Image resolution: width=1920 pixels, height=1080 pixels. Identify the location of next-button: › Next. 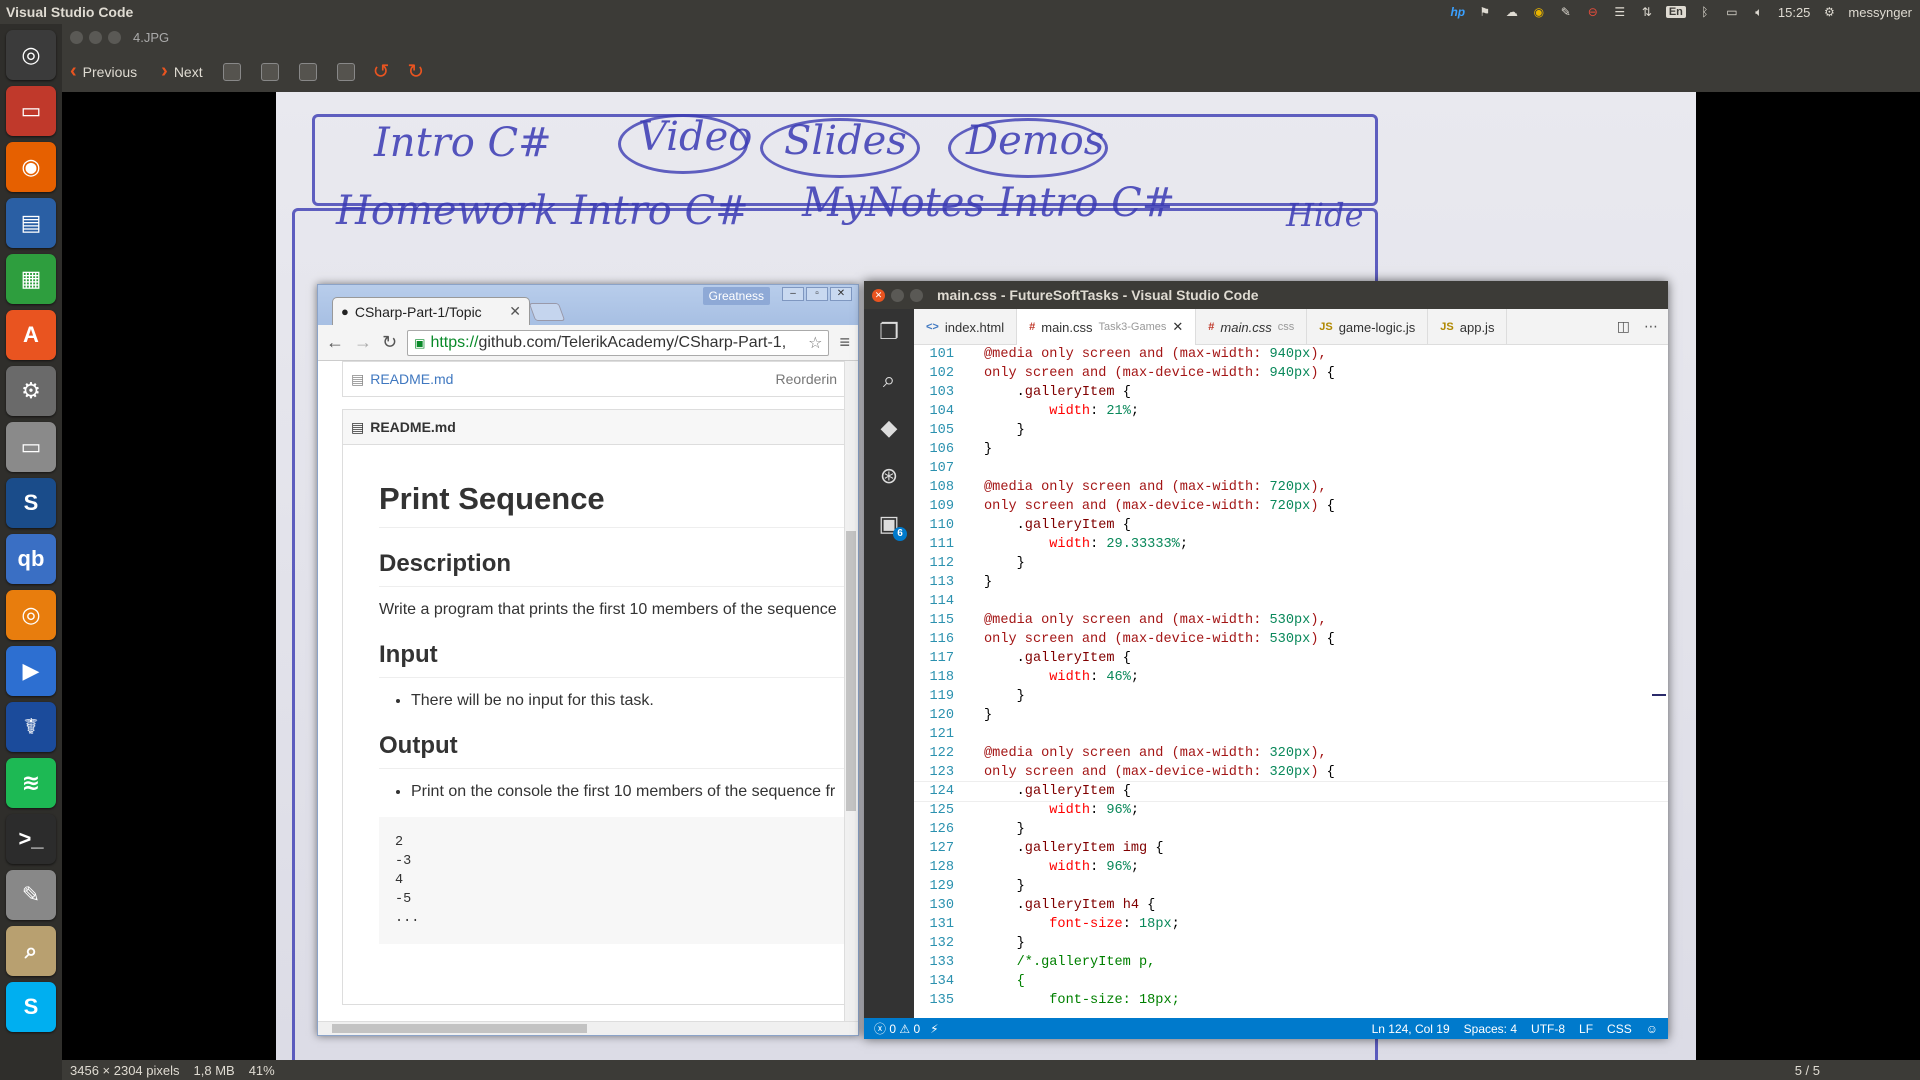
(181, 71).